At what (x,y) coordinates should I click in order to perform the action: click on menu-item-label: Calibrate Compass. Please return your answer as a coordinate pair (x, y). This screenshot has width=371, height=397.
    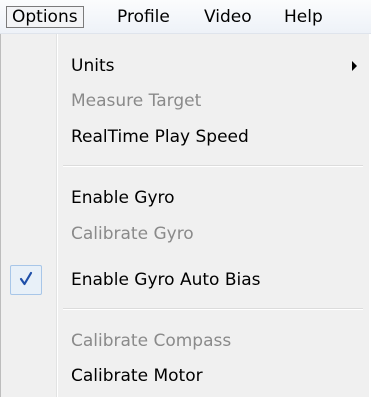
    Looking at the image, I should click on (151, 341).